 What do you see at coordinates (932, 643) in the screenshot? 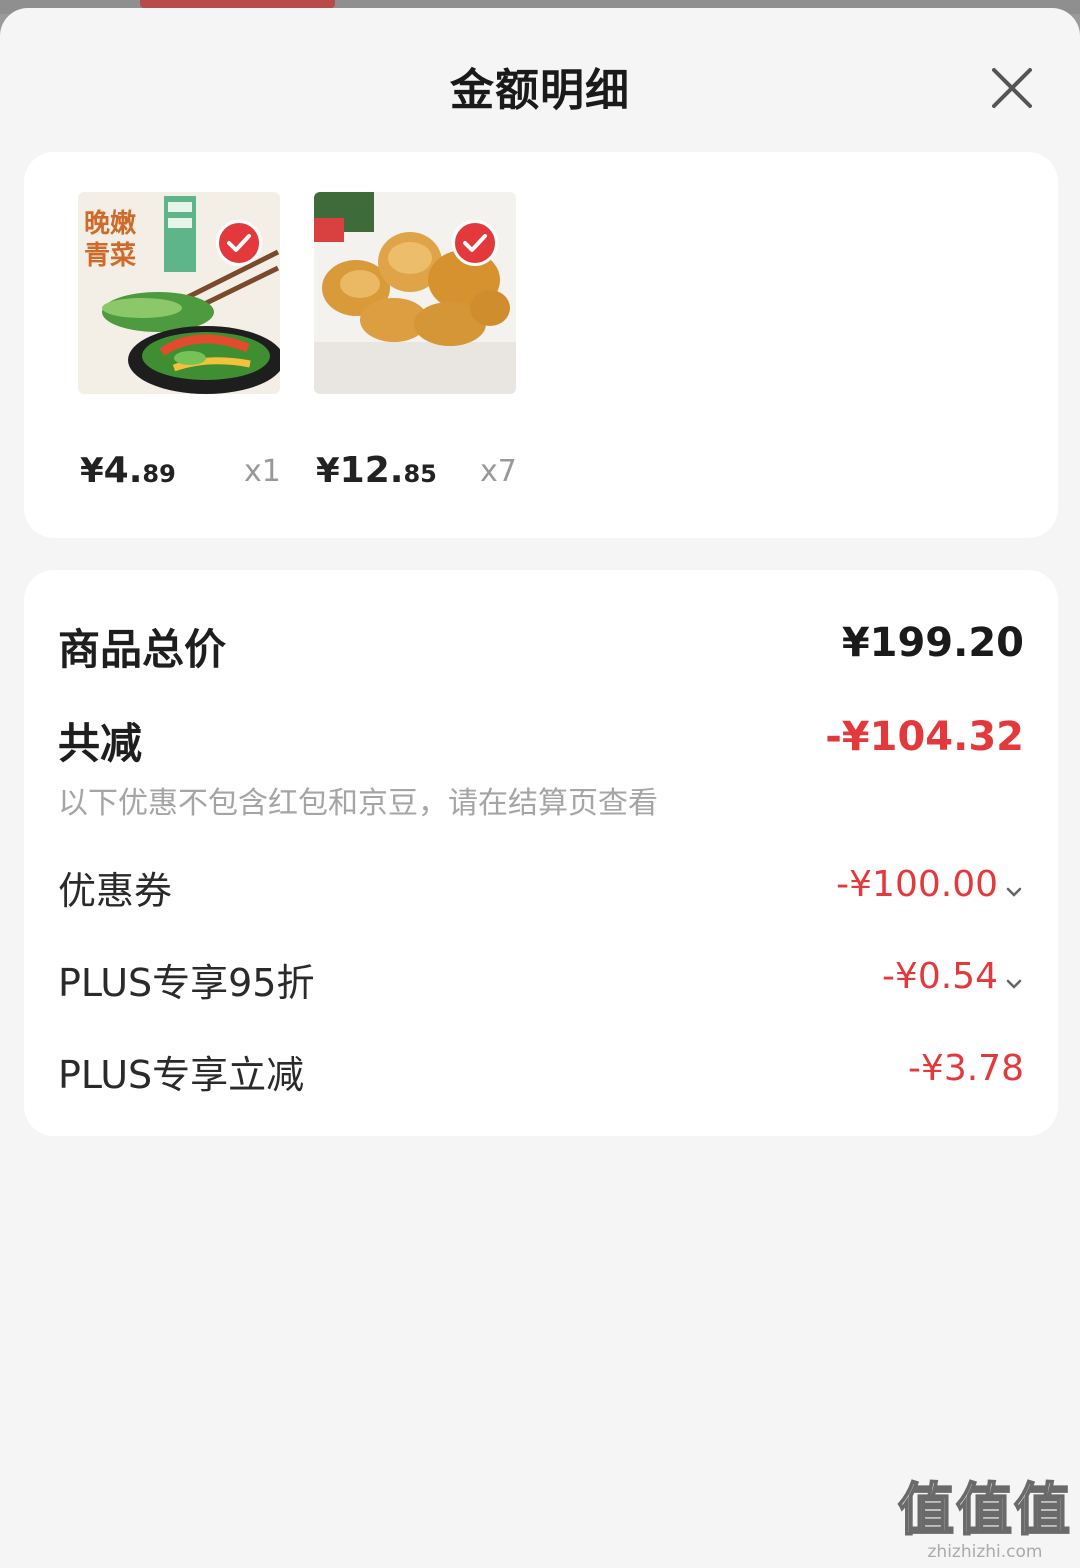
I see `total-price-value: ¥199.20` at bounding box center [932, 643].